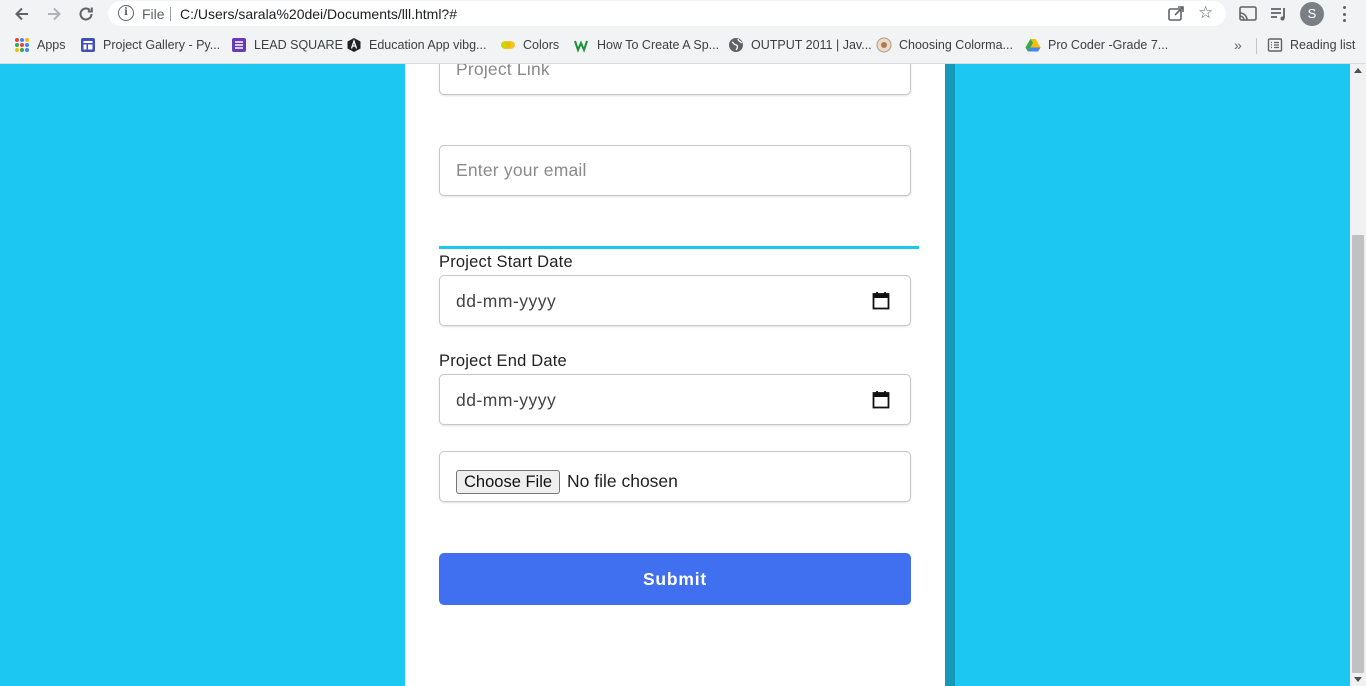 The width and height of the screenshot is (1366, 686). I want to click on project-gallery-icon, so click(88, 45).